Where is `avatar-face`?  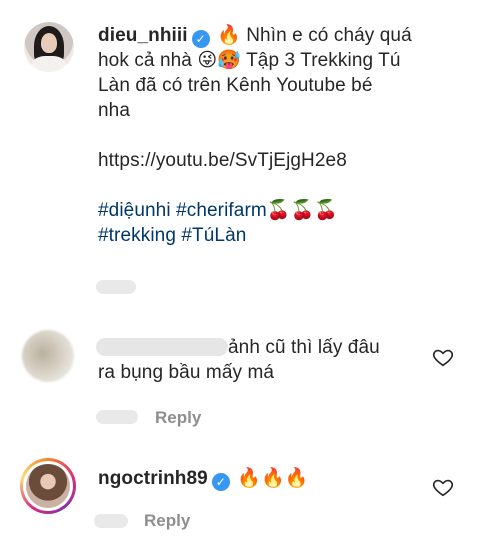
avatar-face is located at coordinates (49, 43).